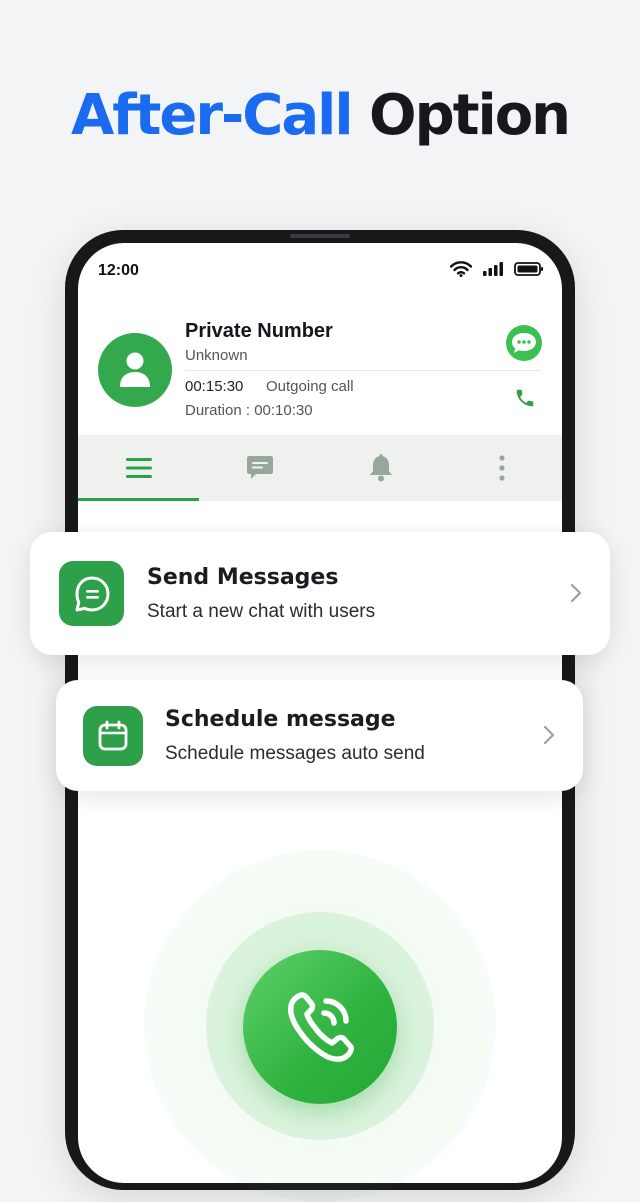 The width and height of the screenshot is (640, 1202). I want to click on tab-notifications, so click(380, 468).